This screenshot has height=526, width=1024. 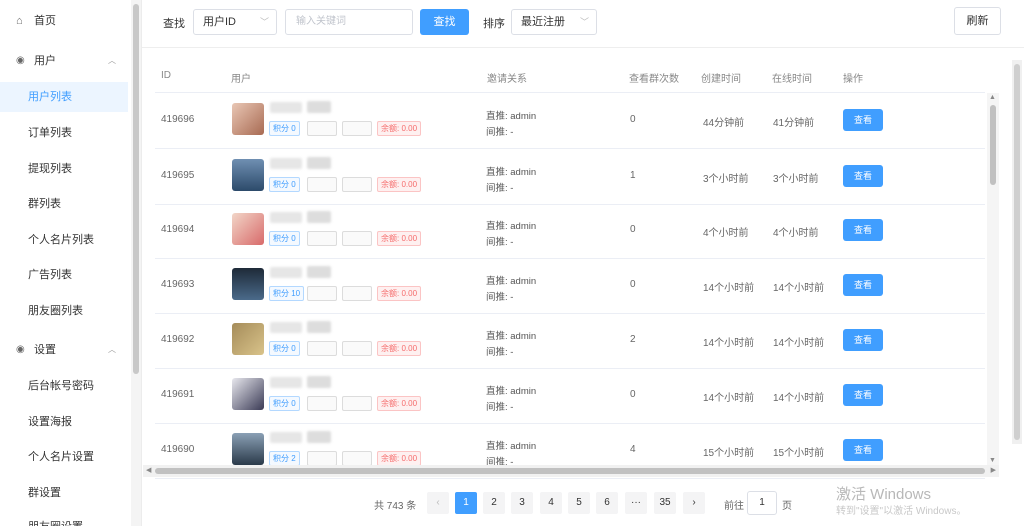 I want to click on sidebar-item-user-list: 用户列表, so click(x=64, y=97).